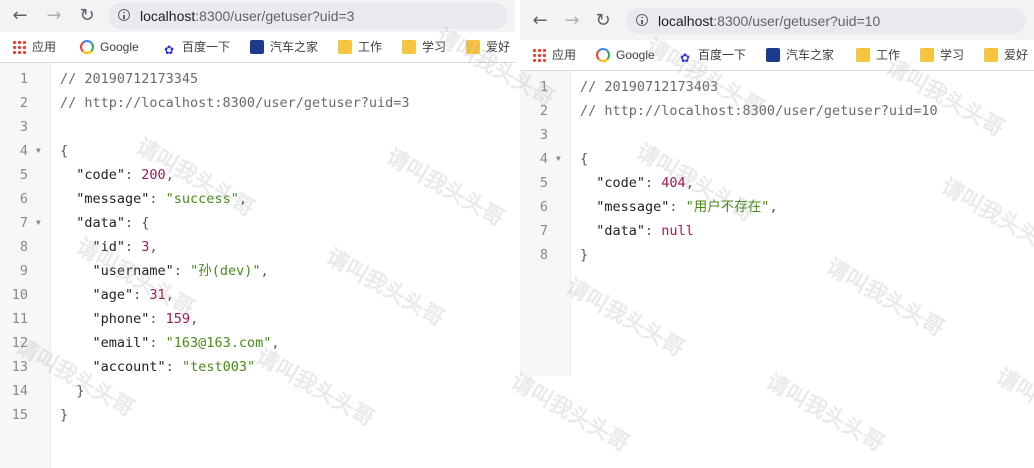  What do you see at coordinates (202, 199) in the screenshot?
I see `code-token: "success"` at bounding box center [202, 199].